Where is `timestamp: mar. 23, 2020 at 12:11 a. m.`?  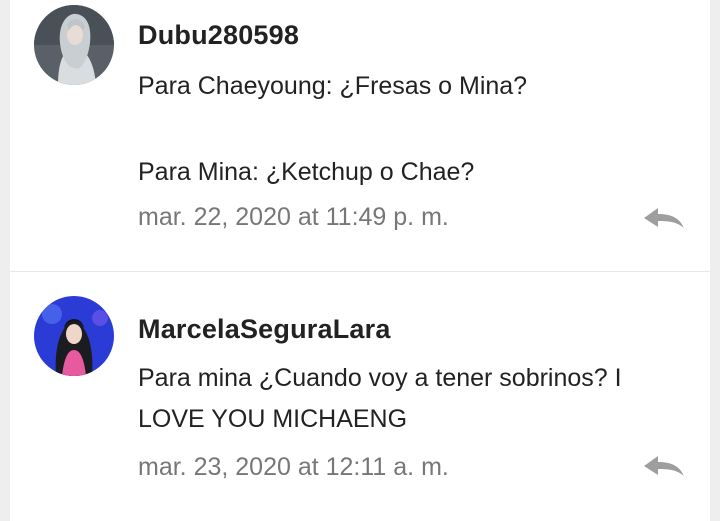 timestamp: mar. 23, 2020 at 12:11 a. m. is located at coordinates (293, 467).